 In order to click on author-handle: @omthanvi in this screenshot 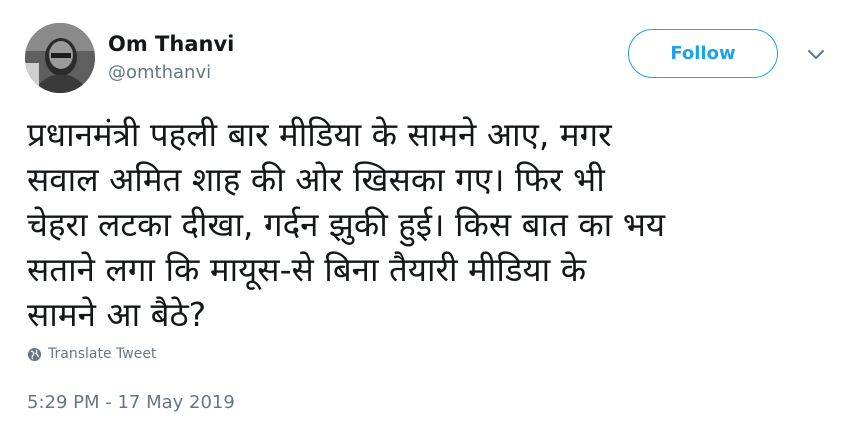, I will do `click(159, 72)`.